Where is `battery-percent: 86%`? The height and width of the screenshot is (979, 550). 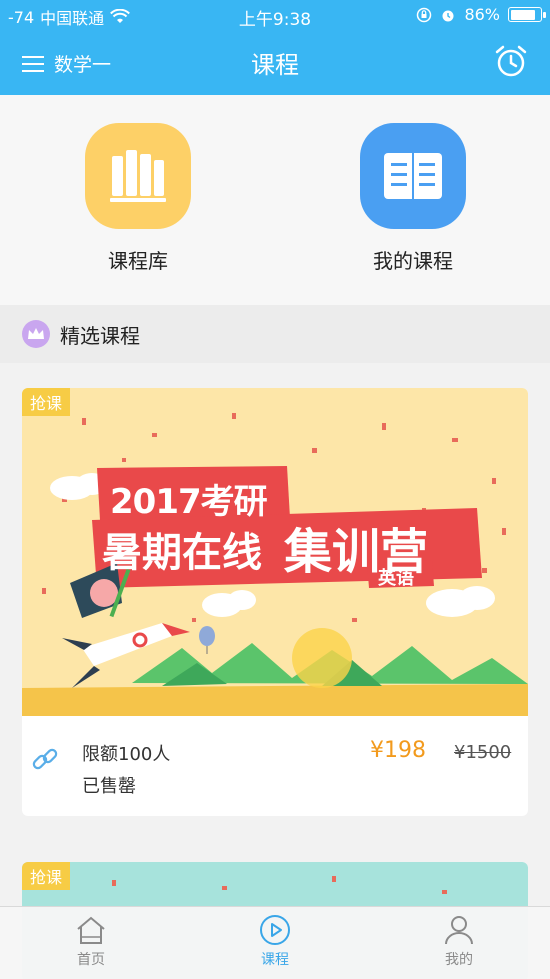
battery-percent: 86% is located at coordinates (482, 14).